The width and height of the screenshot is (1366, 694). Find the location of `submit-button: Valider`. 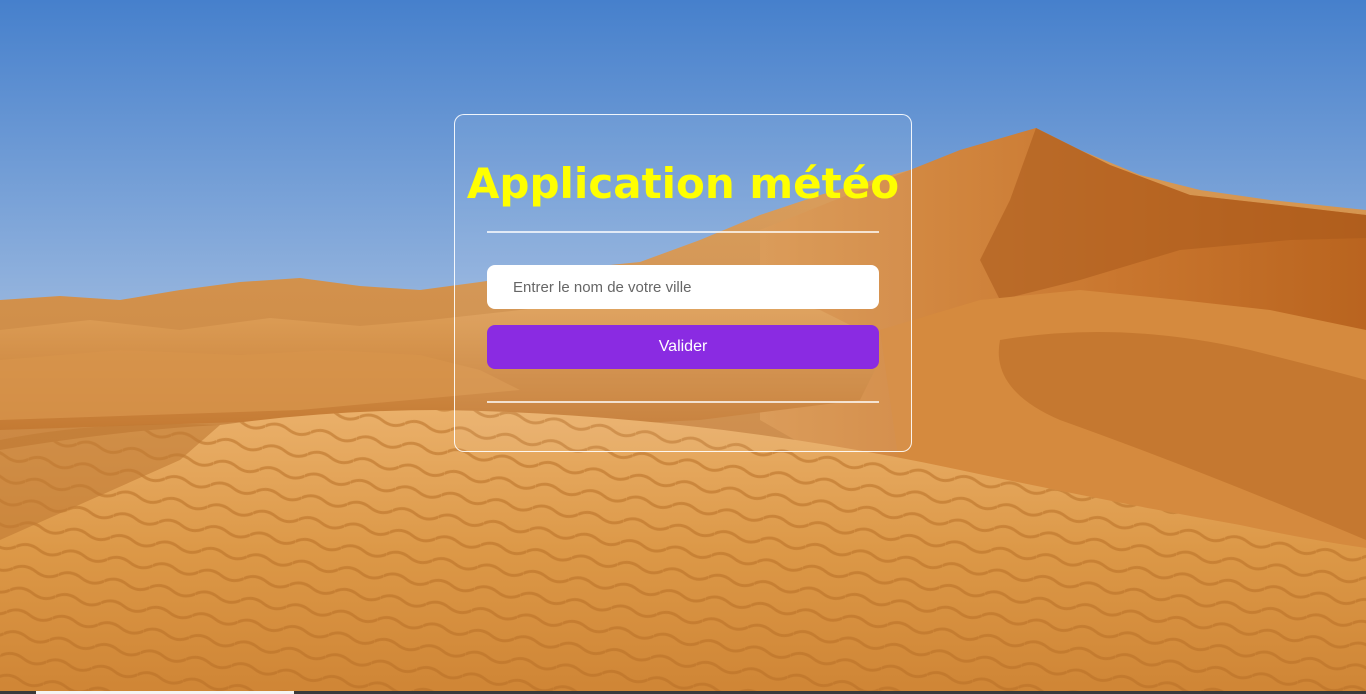

submit-button: Valider is located at coordinates (683, 347).